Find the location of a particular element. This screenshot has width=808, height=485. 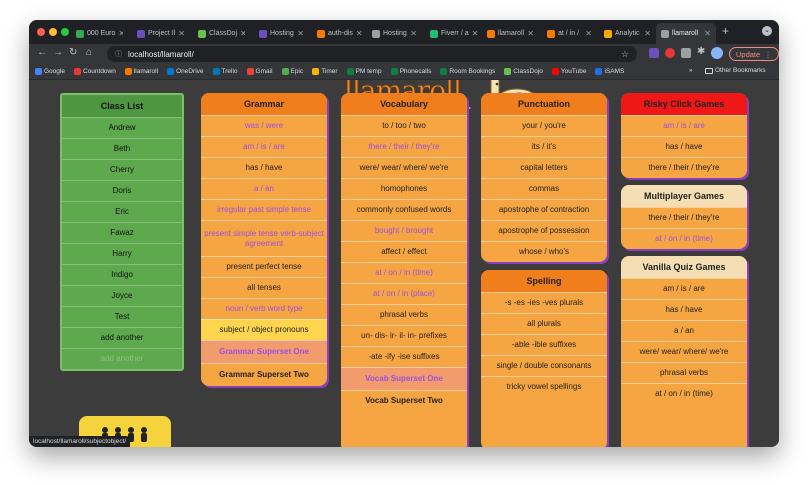

tab-search-icon: ⌄ is located at coordinates (767, 31).